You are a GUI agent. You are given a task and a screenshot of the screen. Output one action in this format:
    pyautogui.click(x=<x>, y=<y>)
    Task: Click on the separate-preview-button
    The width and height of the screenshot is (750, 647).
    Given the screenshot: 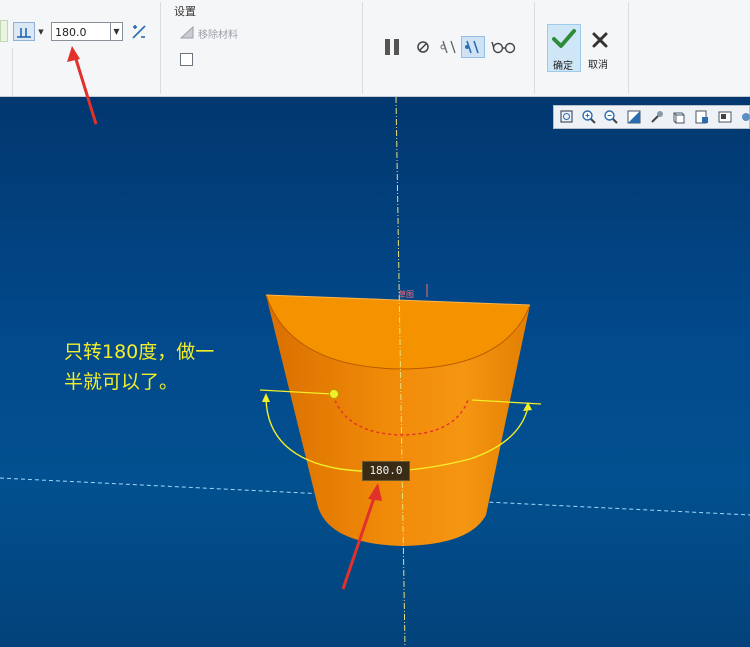 What is the action you would take?
    pyautogui.click(x=449, y=47)
    